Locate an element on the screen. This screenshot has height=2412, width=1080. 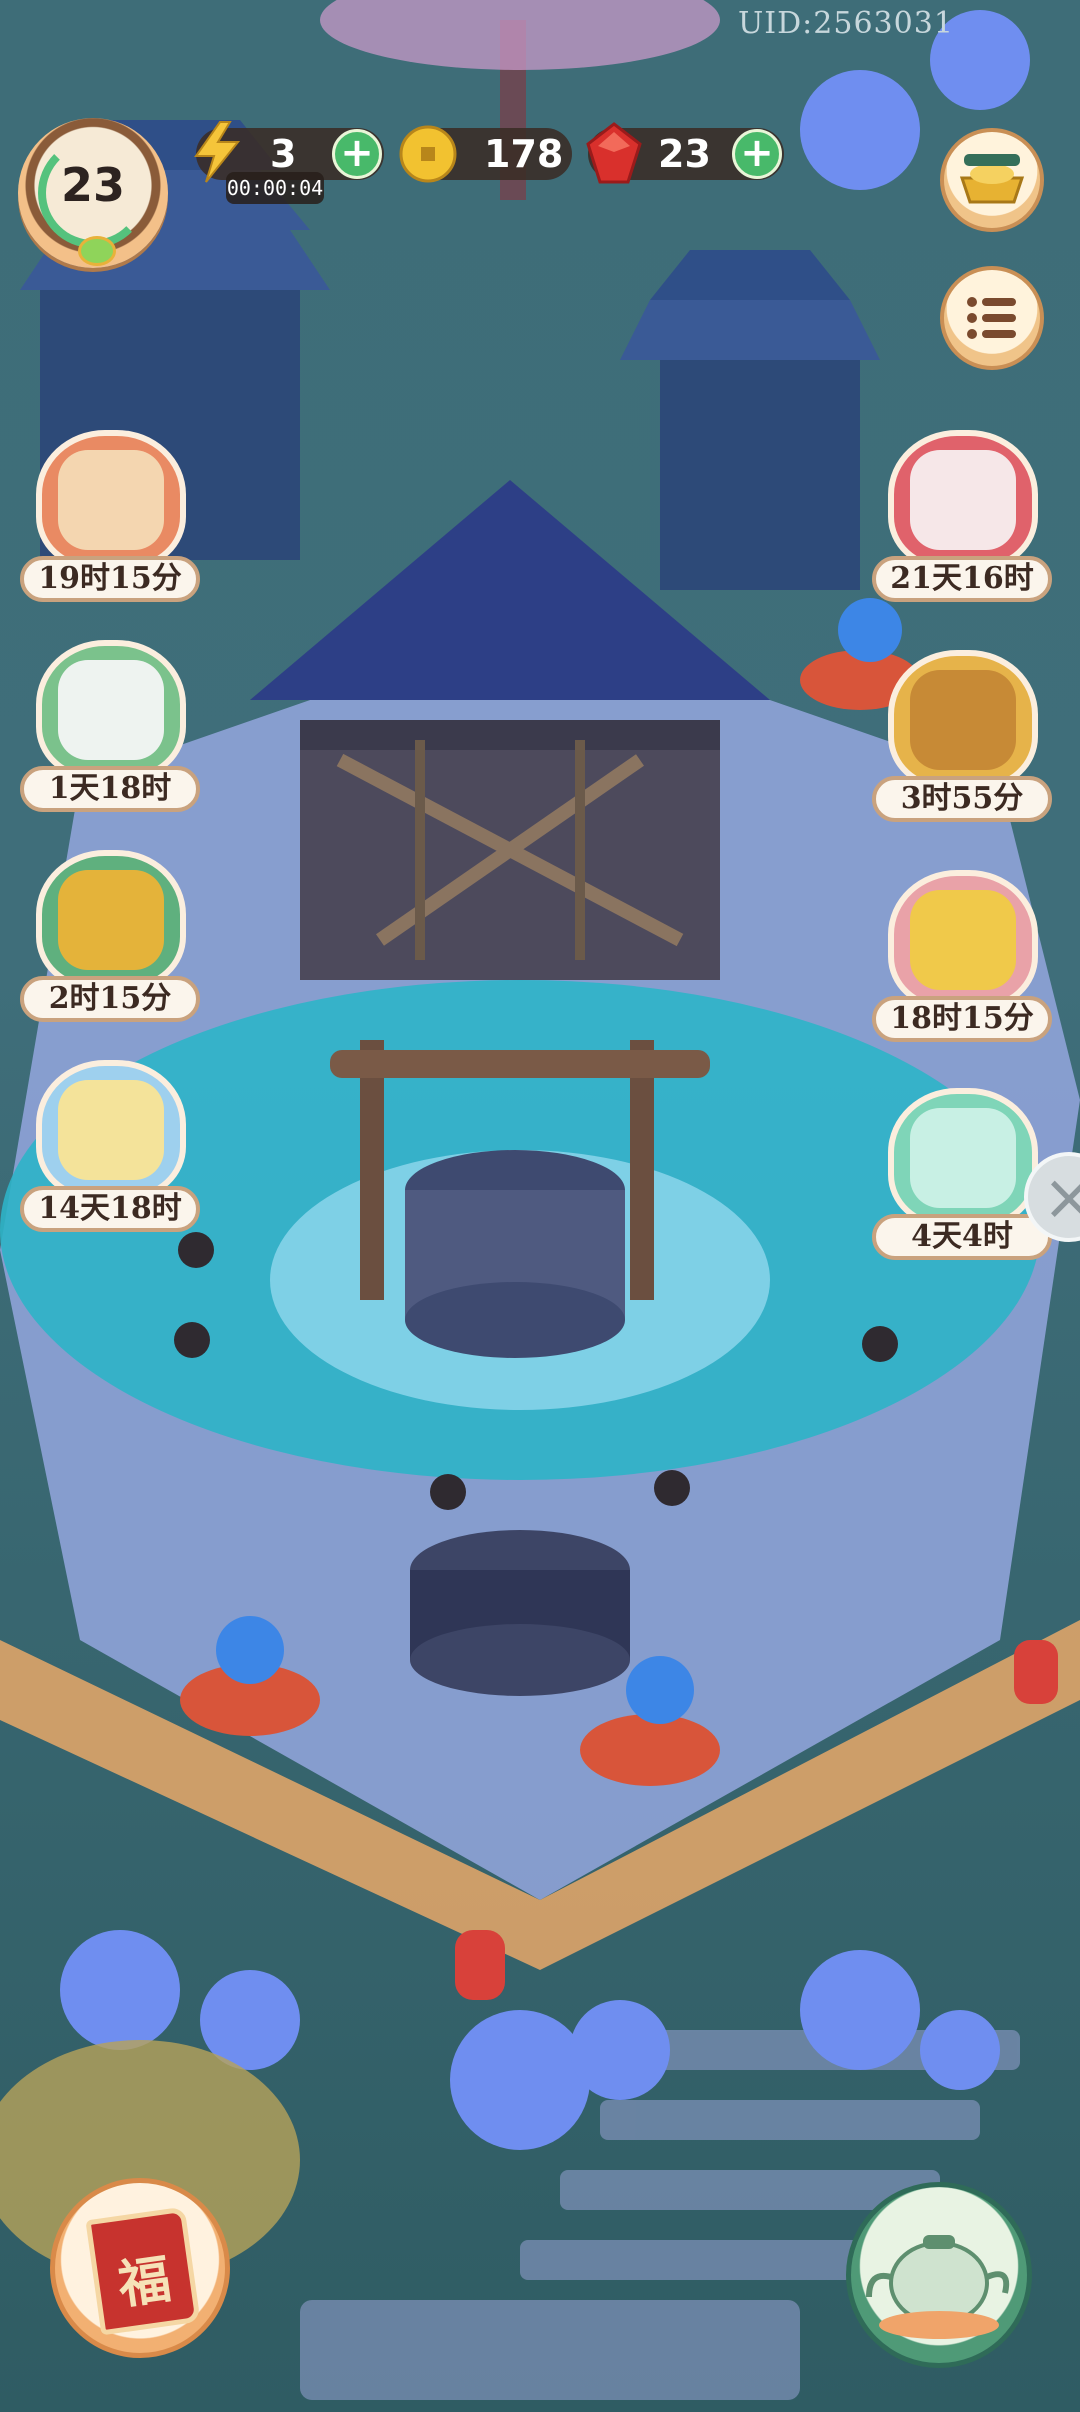
event-timer: 1天18时 is located at coordinates (110, 789).